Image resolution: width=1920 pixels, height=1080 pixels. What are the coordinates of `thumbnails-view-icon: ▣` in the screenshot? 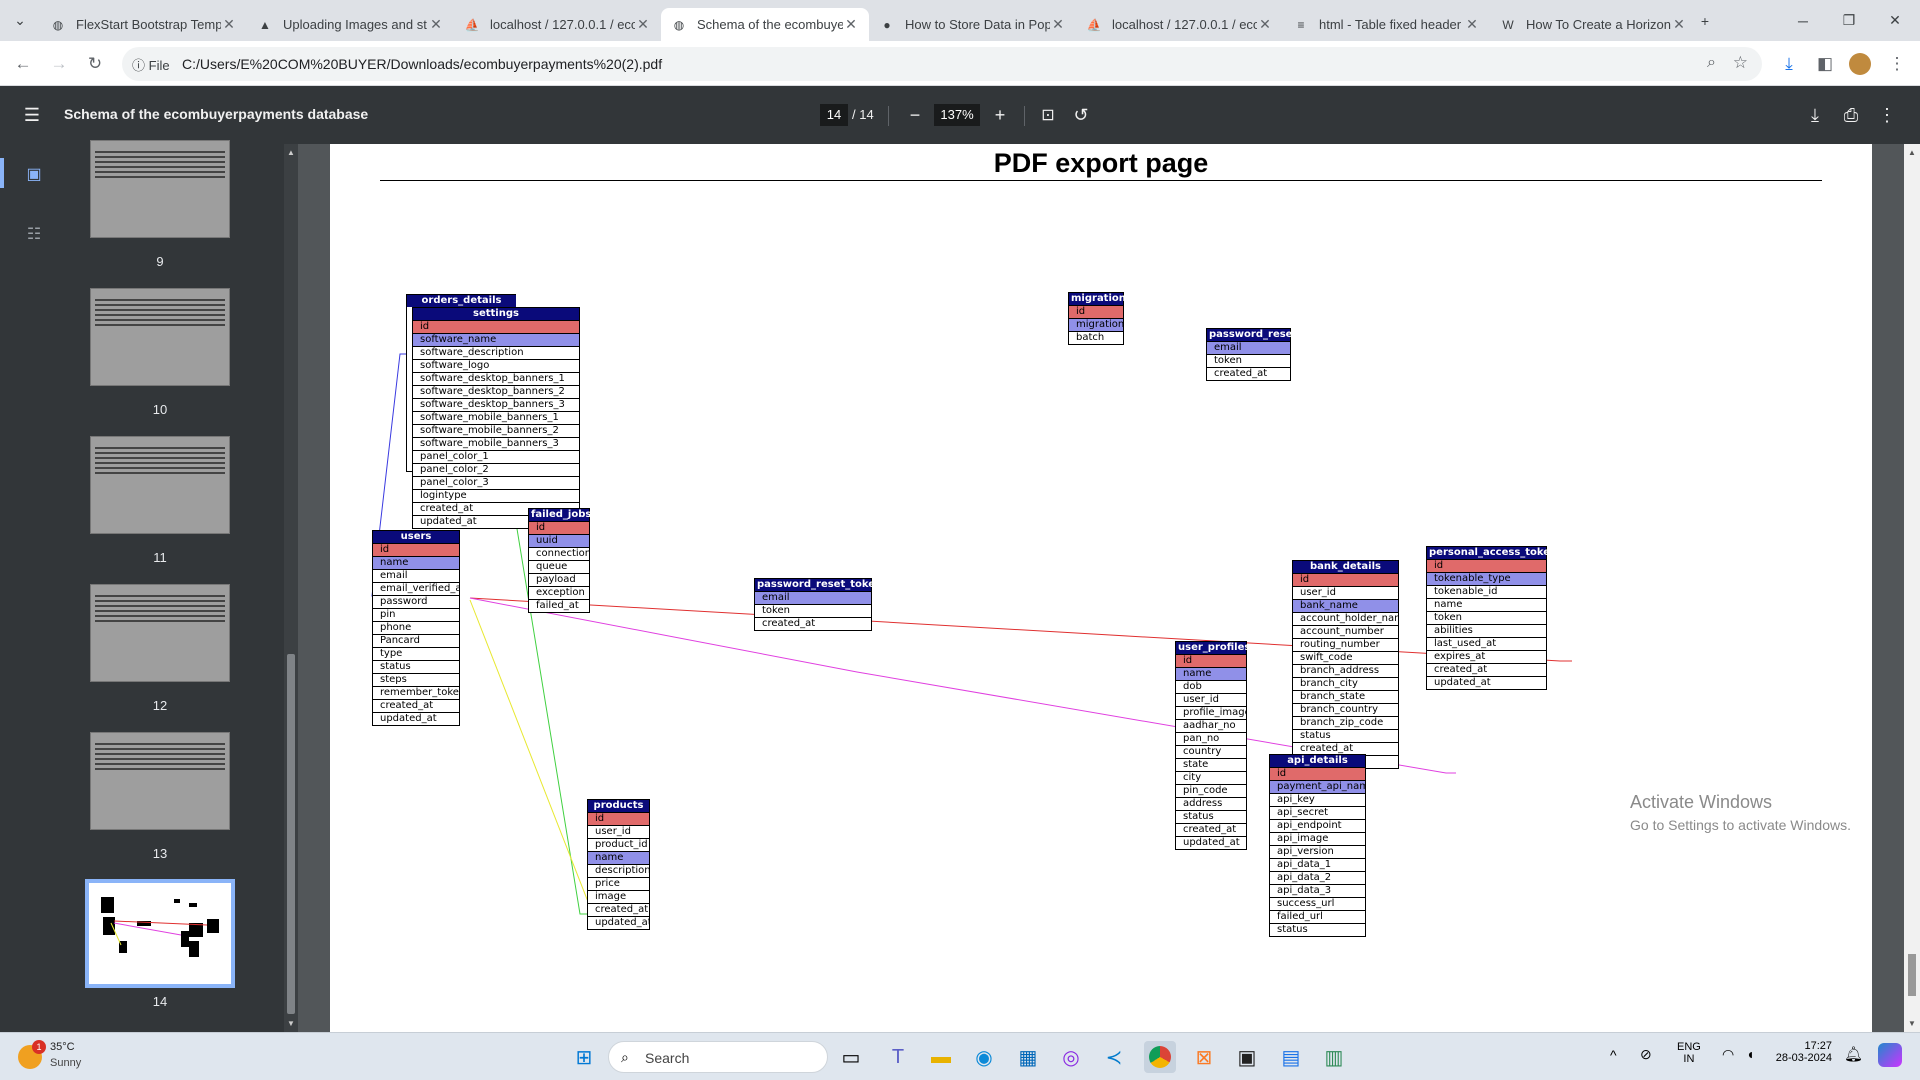 It's located at (34, 174).